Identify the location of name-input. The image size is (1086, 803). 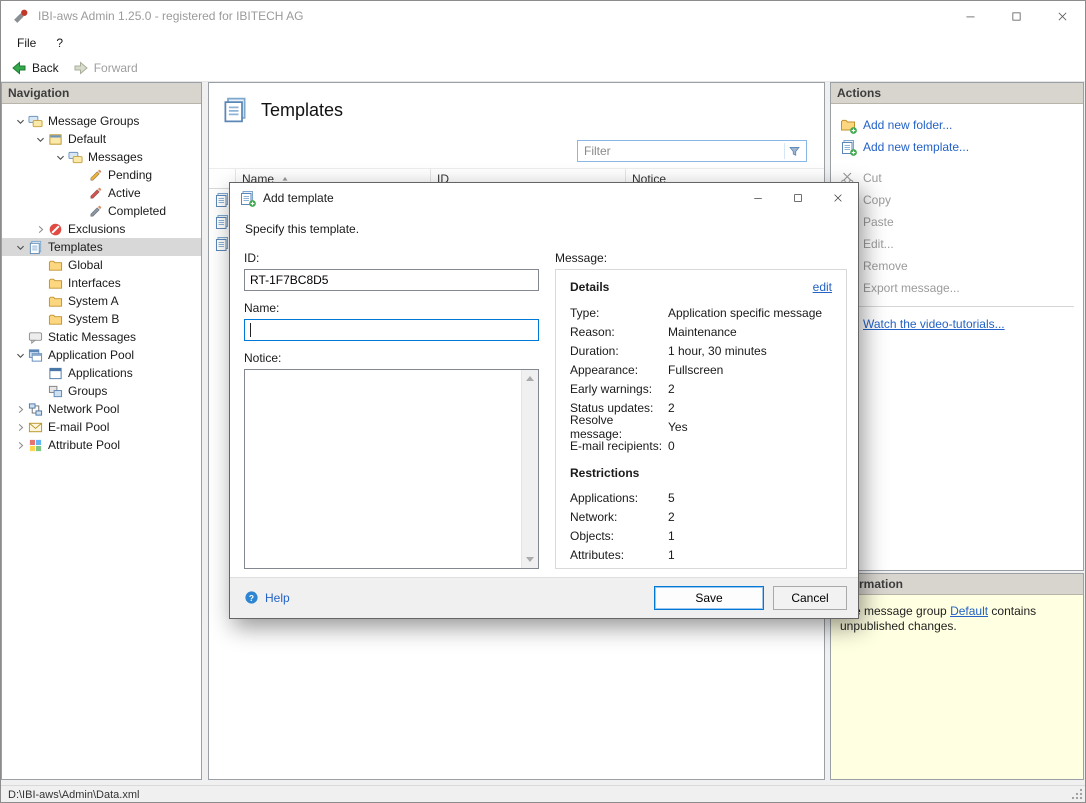
(391, 330).